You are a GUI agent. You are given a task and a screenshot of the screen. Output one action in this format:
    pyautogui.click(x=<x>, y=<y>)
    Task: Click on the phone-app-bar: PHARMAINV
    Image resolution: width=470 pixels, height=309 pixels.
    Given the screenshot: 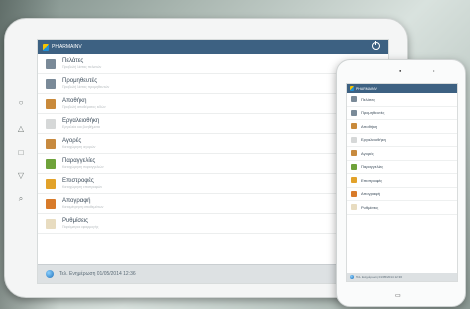 What is the action you would take?
    pyautogui.click(x=402, y=88)
    